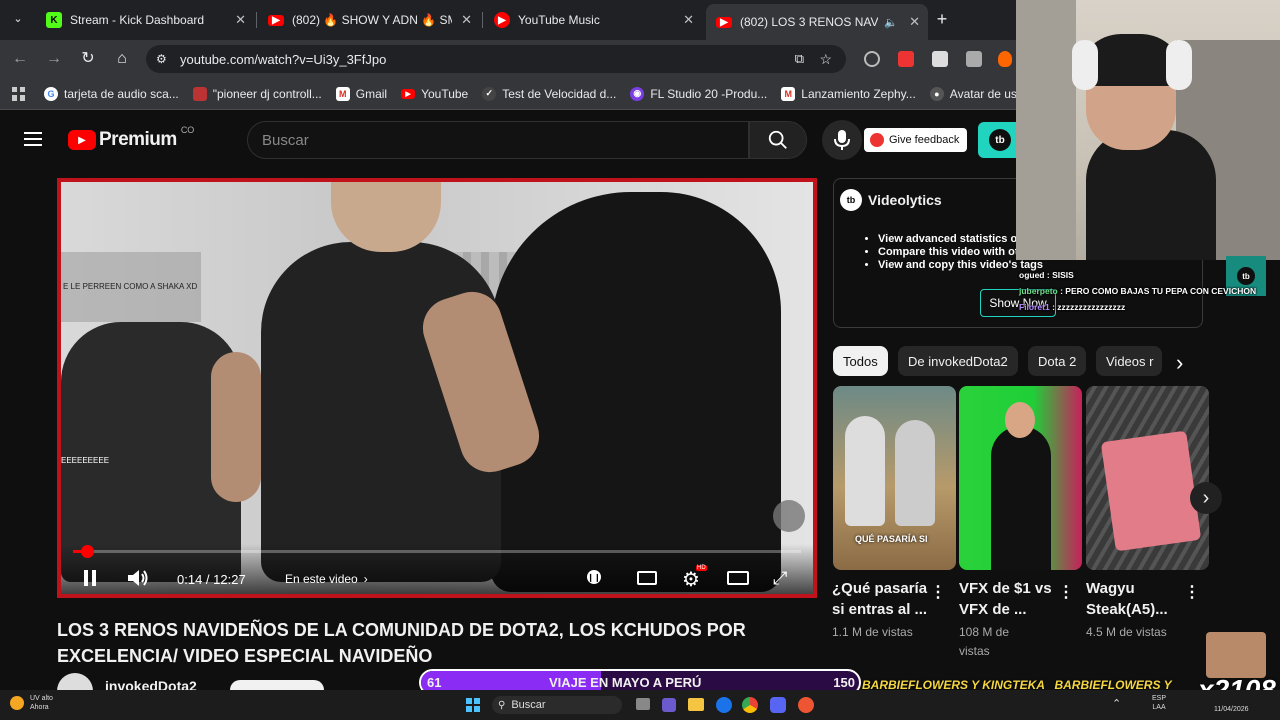 The image size is (1280, 720). I want to click on hd-badge: HD, so click(701, 568).